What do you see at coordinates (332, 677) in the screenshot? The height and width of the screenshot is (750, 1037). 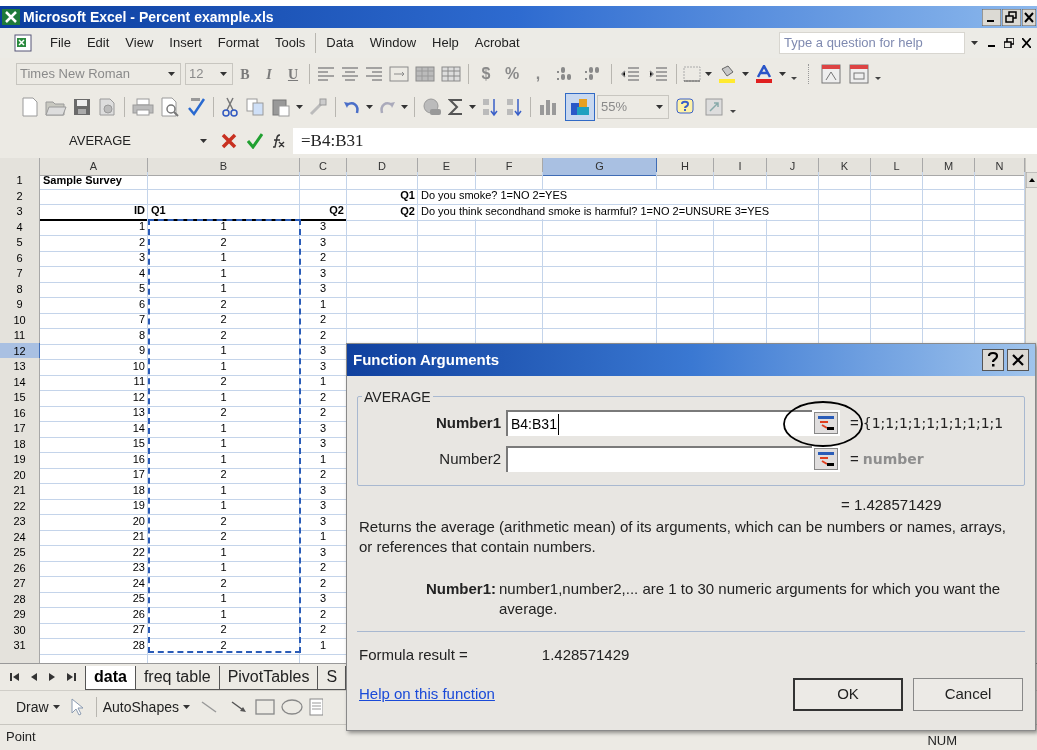 I see `sheet-tab: S` at bounding box center [332, 677].